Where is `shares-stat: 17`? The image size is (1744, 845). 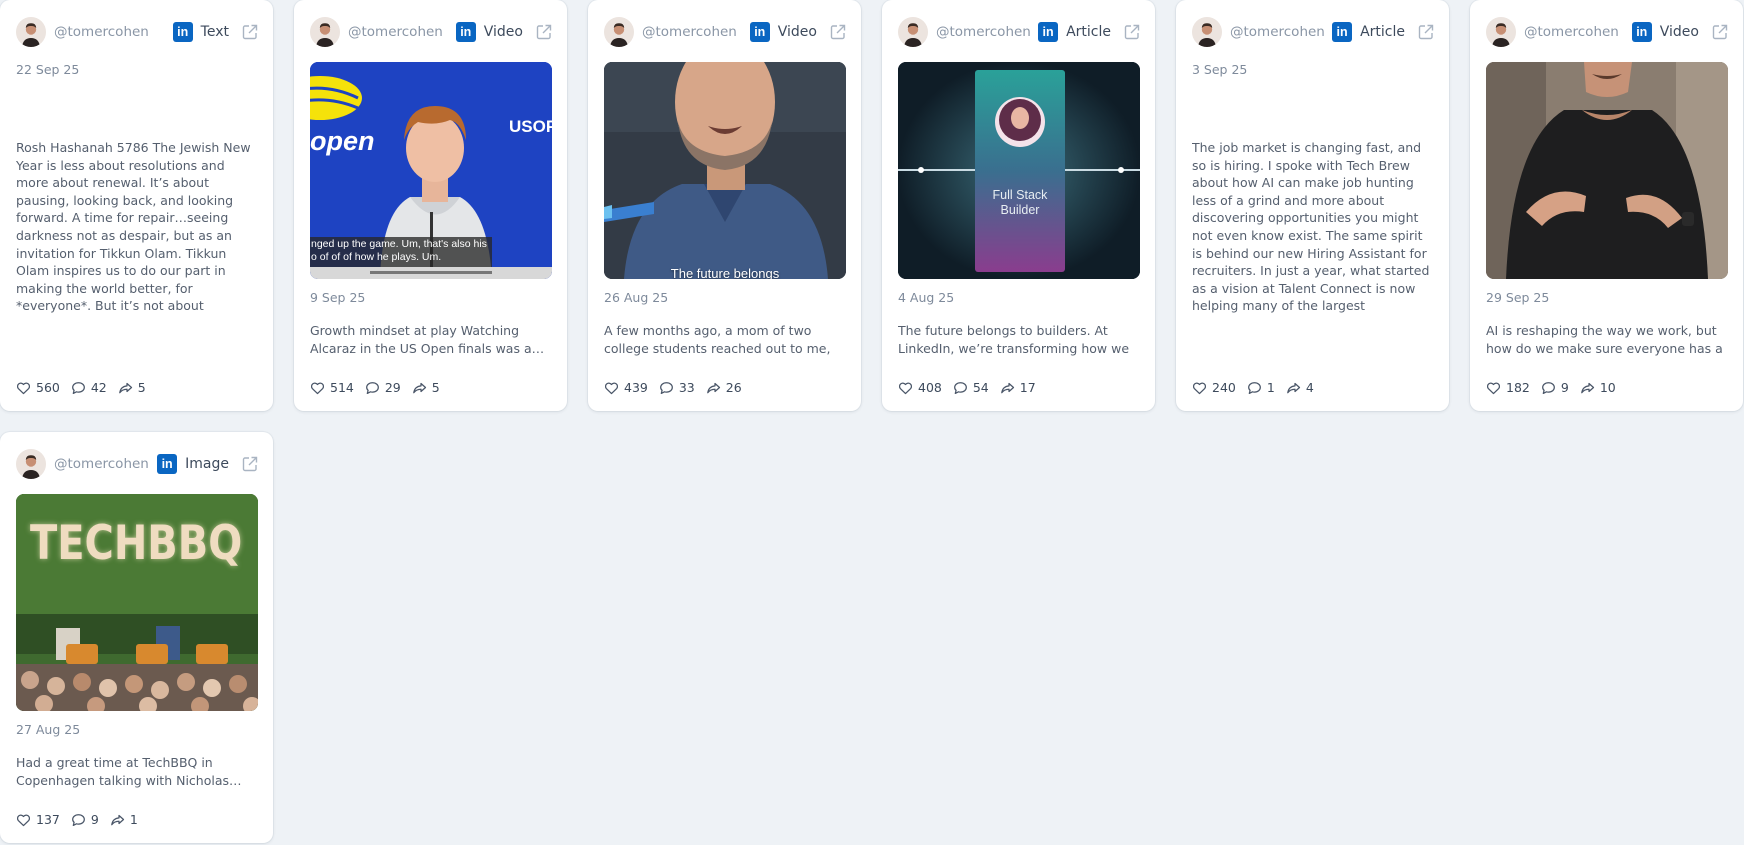
shares-stat: 17 is located at coordinates (1018, 387).